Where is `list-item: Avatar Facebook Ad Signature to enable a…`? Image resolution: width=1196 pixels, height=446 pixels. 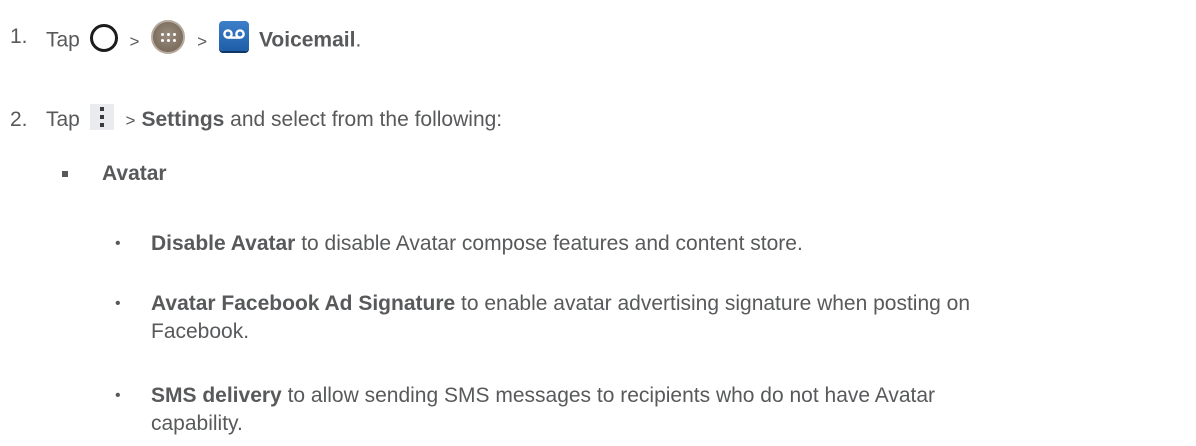
list-item: Avatar Facebook Ad Signature to enable a… is located at coordinates (560, 304).